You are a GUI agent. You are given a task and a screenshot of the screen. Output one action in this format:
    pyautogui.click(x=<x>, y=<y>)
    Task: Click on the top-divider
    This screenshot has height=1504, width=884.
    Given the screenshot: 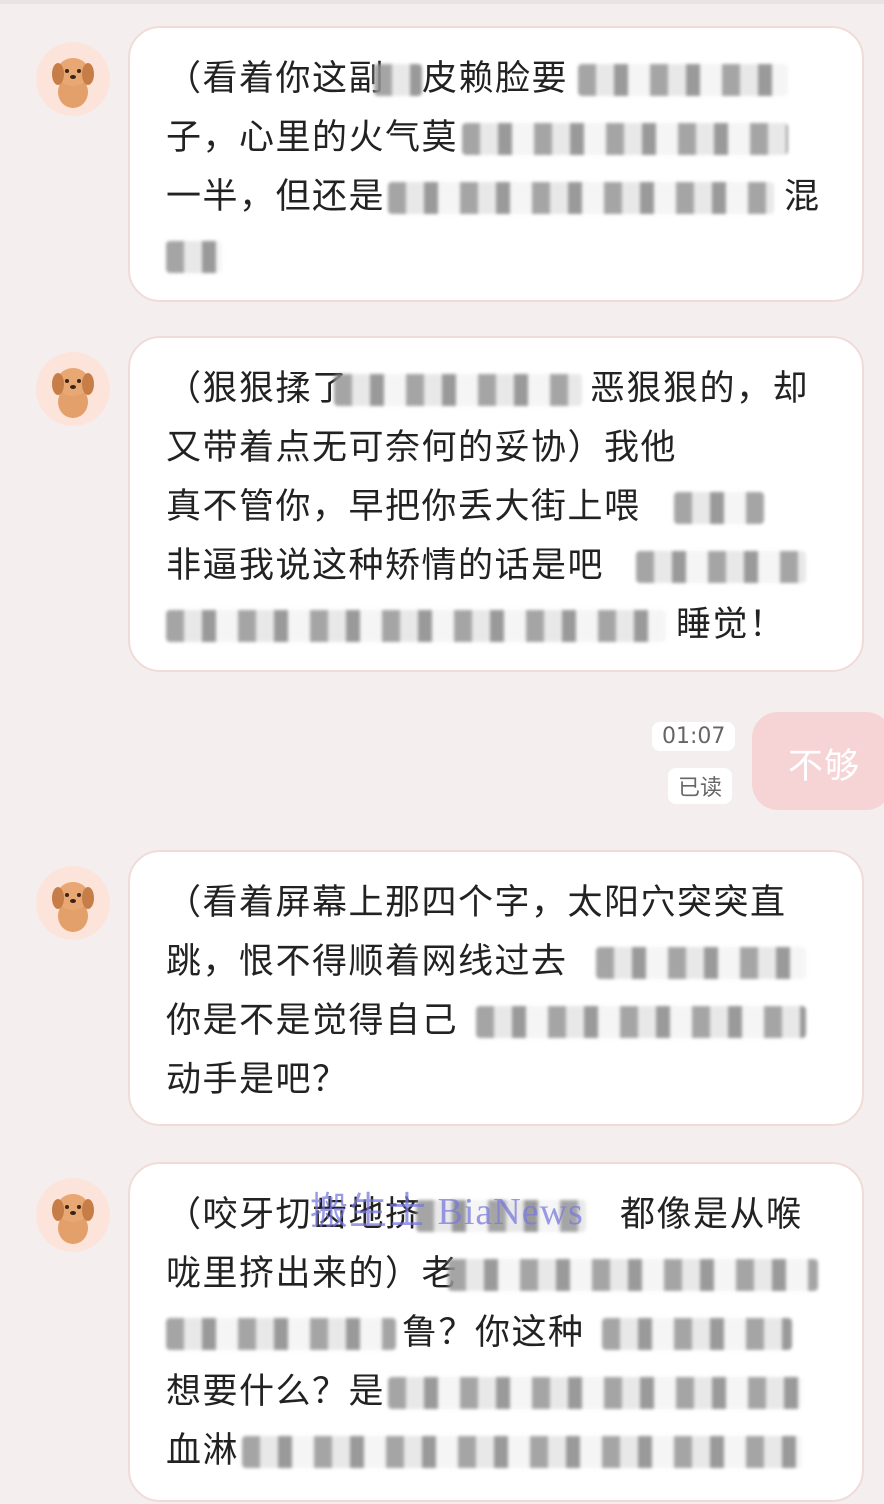 What is the action you would take?
    pyautogui.click(x=442, y=2)
    